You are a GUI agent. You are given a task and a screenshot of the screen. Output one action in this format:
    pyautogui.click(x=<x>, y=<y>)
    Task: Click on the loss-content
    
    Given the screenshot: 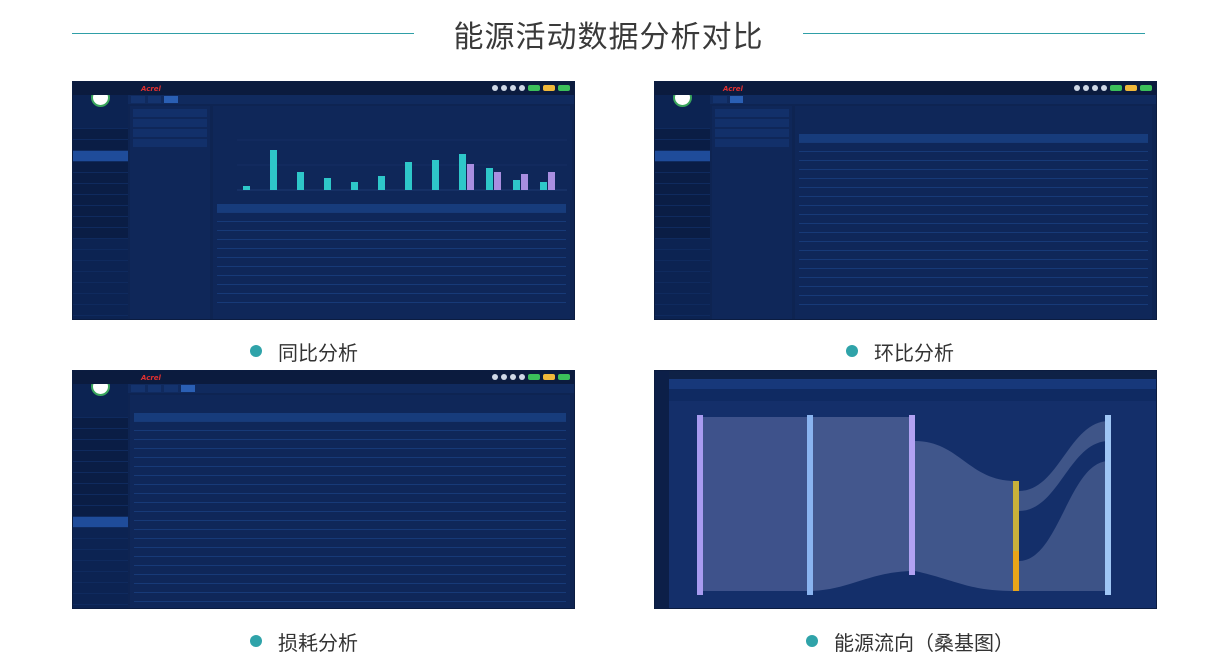 What is the action you would take?
    pyautogui.click(x=350, y=501)
    